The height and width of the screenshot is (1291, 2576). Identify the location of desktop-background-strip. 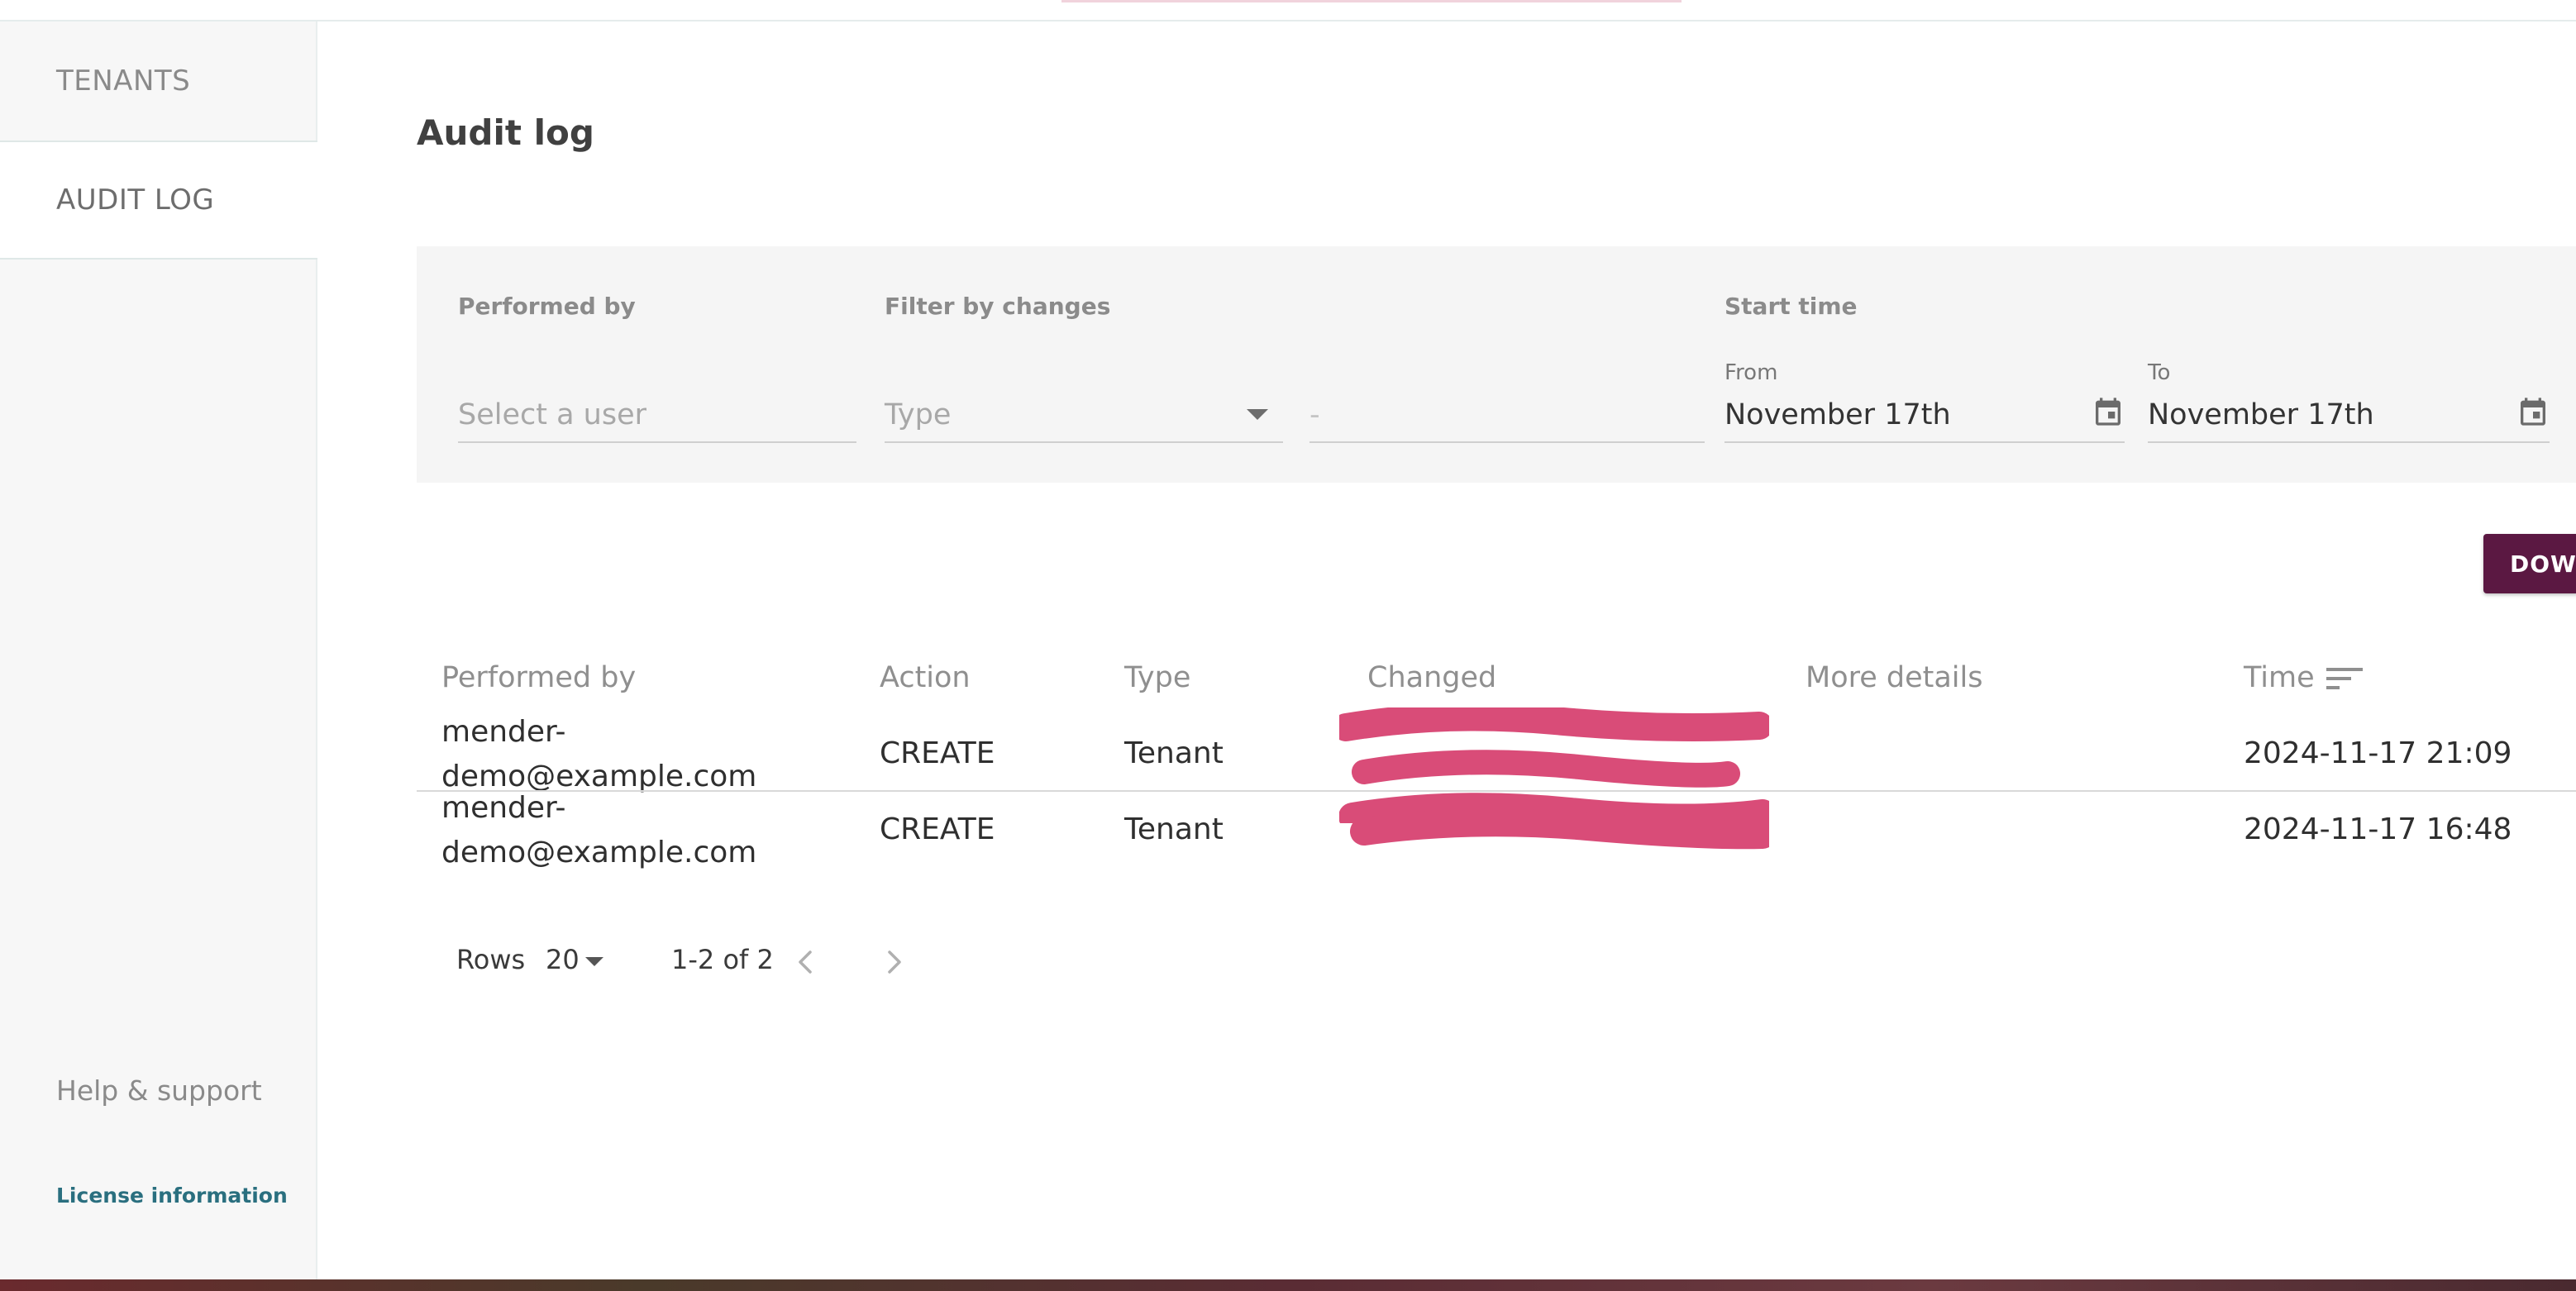
(1288, 1285).